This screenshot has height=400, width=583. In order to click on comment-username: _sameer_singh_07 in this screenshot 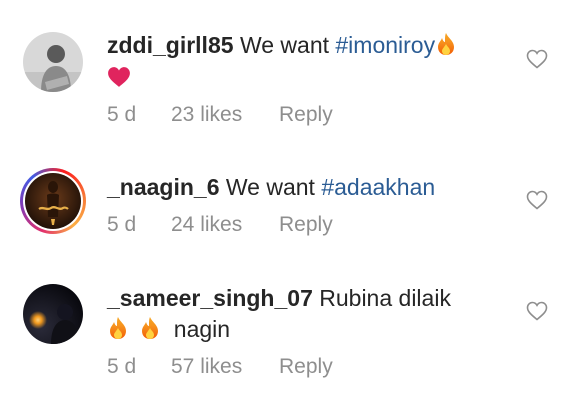, I will do `click(210, 298)`.